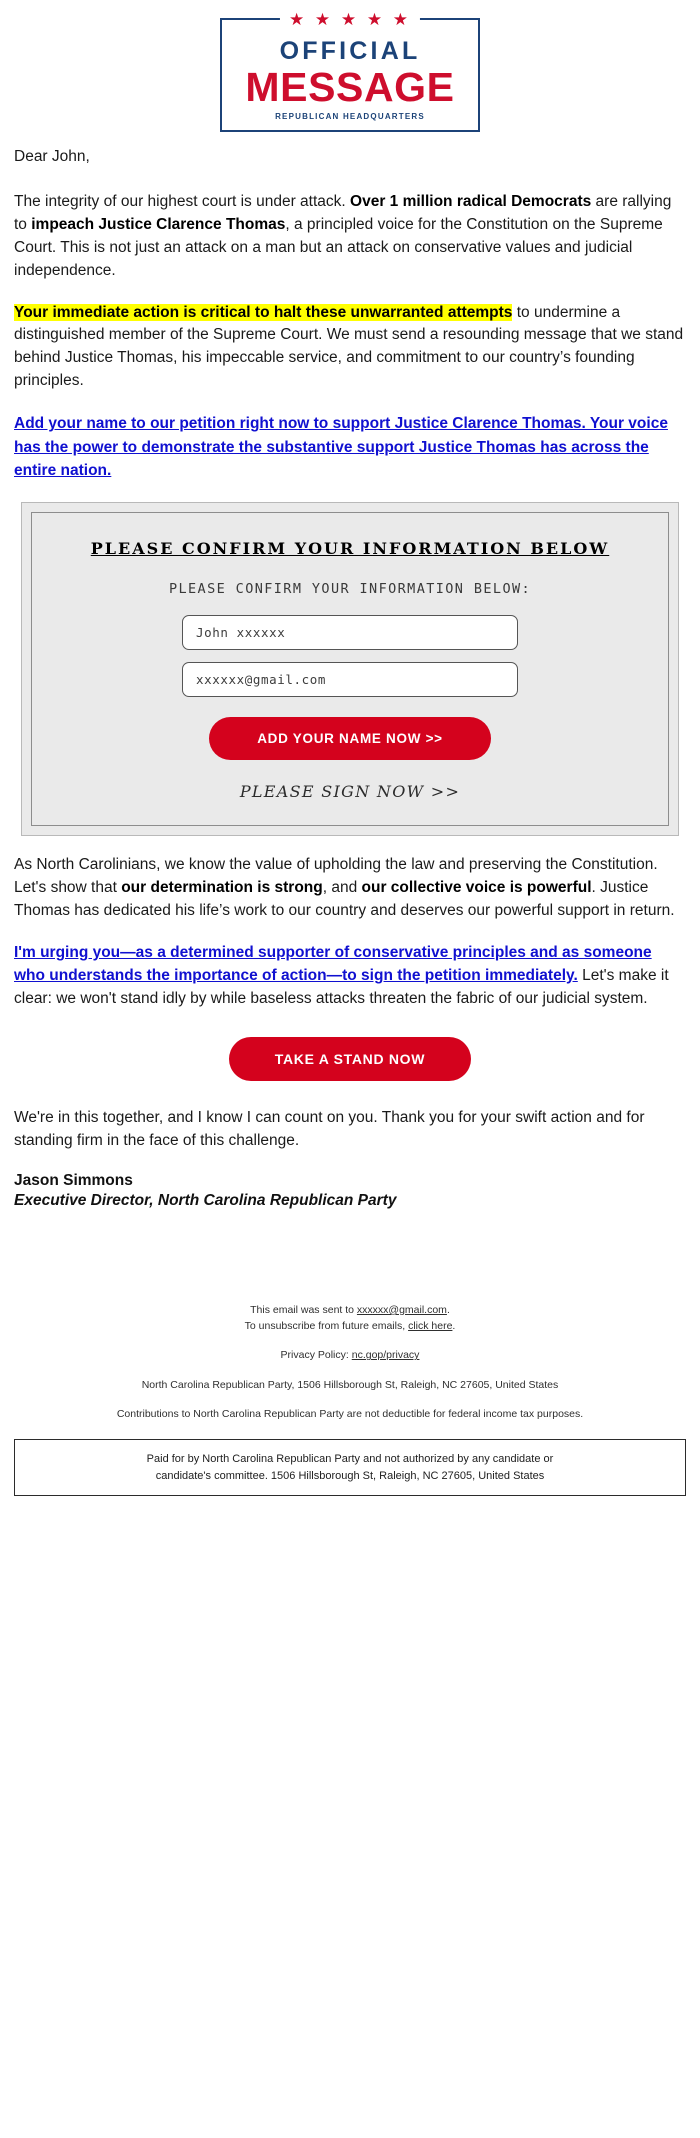 This screenshot has width=700, height=2138. I want to click on logo-message-text: MESSAGE, so click(350, 87).